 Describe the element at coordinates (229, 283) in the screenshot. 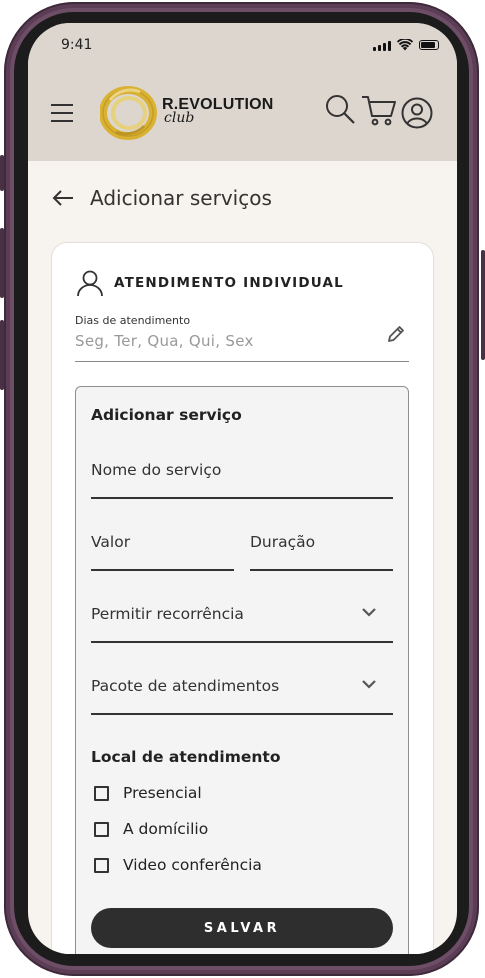

I see `section-title: ATENDIMENTO INDIVIDUAL` at that location.